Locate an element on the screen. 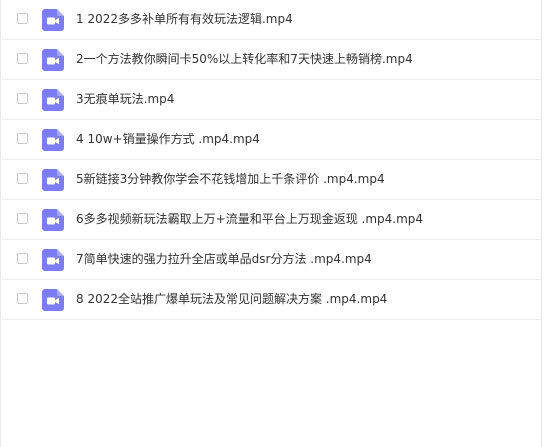 The height and width of the screenshot is (447, 544). file-name: 7简单快速的强力拉升全店或单品dsr分方法 .mp4.mp4 is located at coordinates (224, 259).